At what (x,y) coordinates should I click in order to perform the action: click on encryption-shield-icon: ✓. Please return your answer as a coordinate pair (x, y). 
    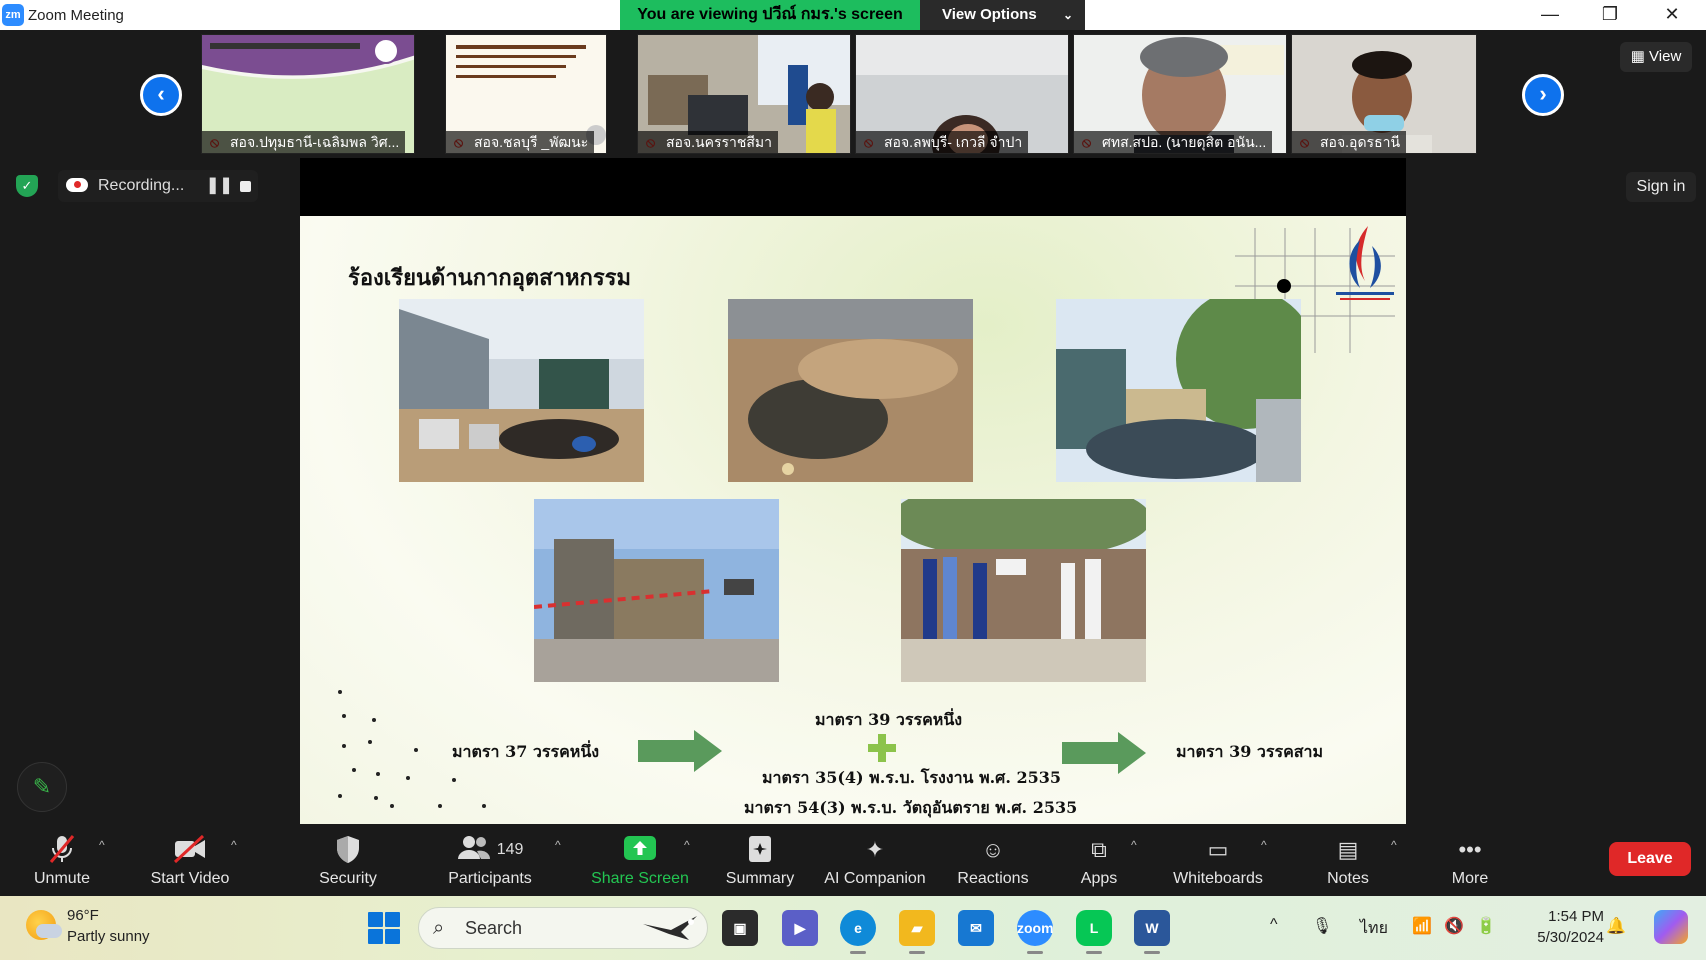
    Looking at the image, I should click on (27, 186).